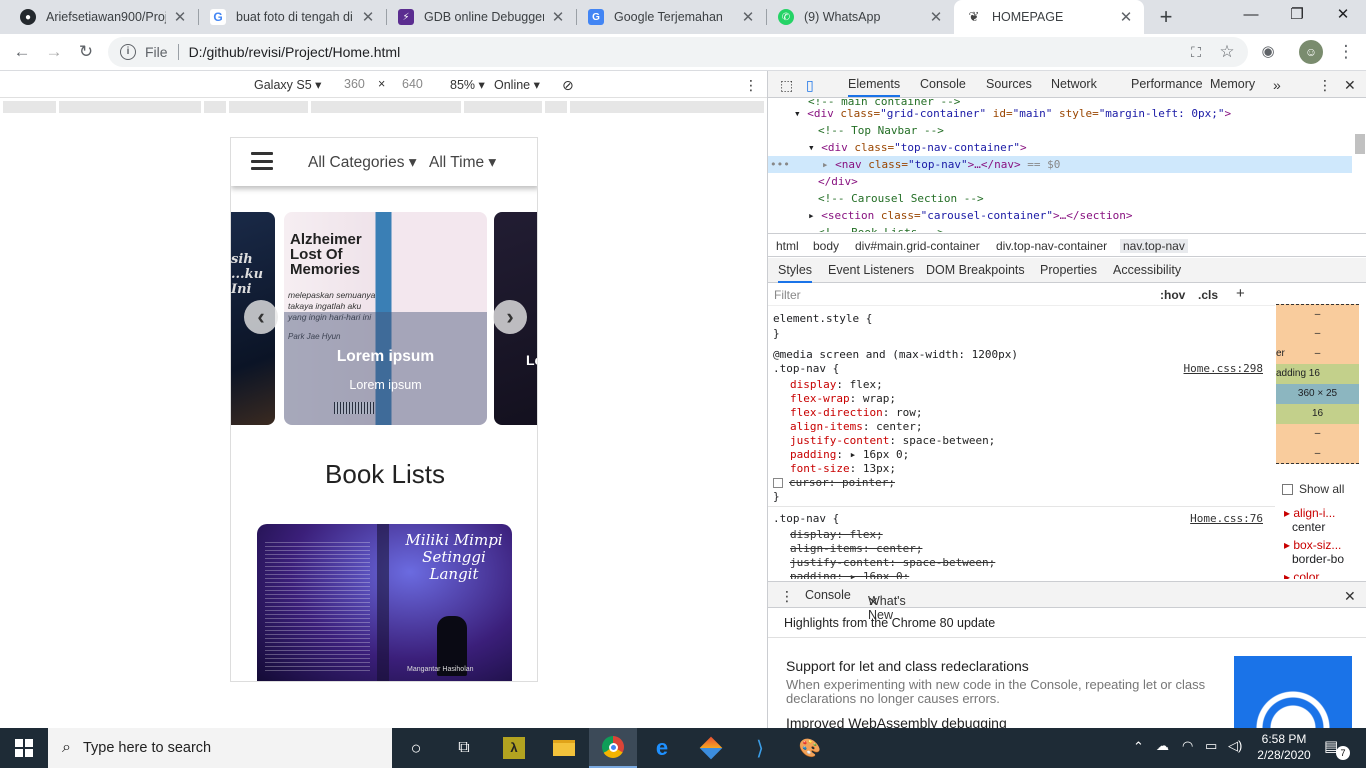 This screenshot has height=768, width=1366. I want to click on avatar: ☺, so click(1311, 52).